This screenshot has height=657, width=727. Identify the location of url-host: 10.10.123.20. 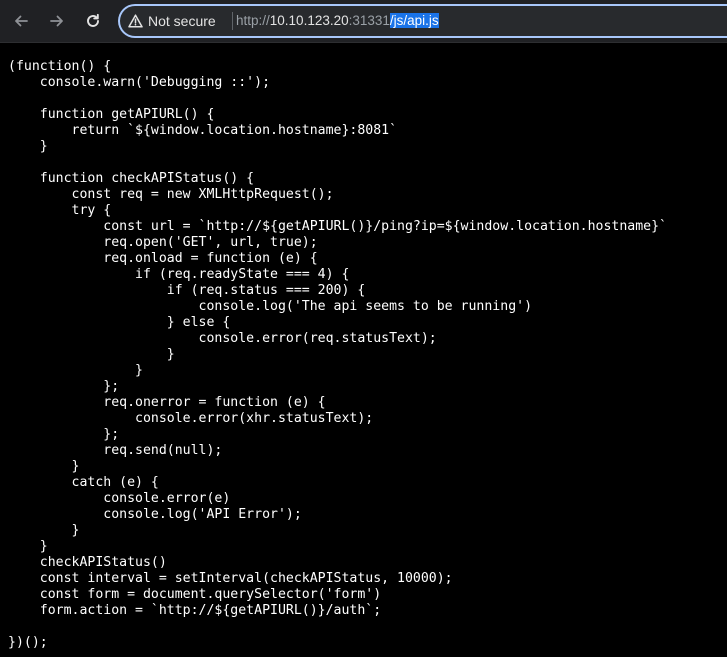
(309, 20).